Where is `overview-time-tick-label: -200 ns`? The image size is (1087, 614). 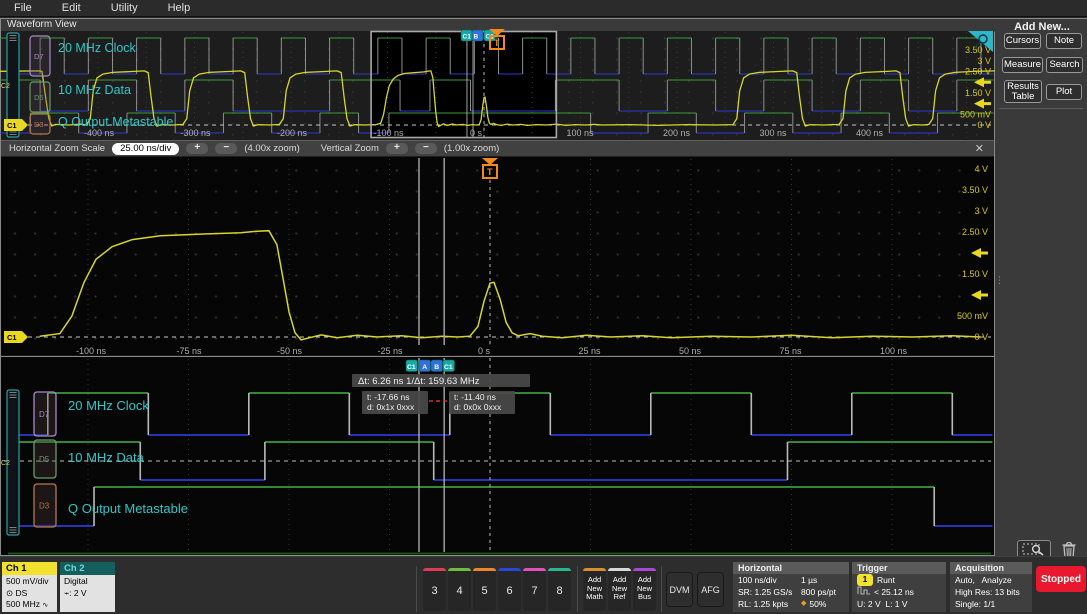 overview-time-tick-label: -200 ns is located at coordinates (292, 133).